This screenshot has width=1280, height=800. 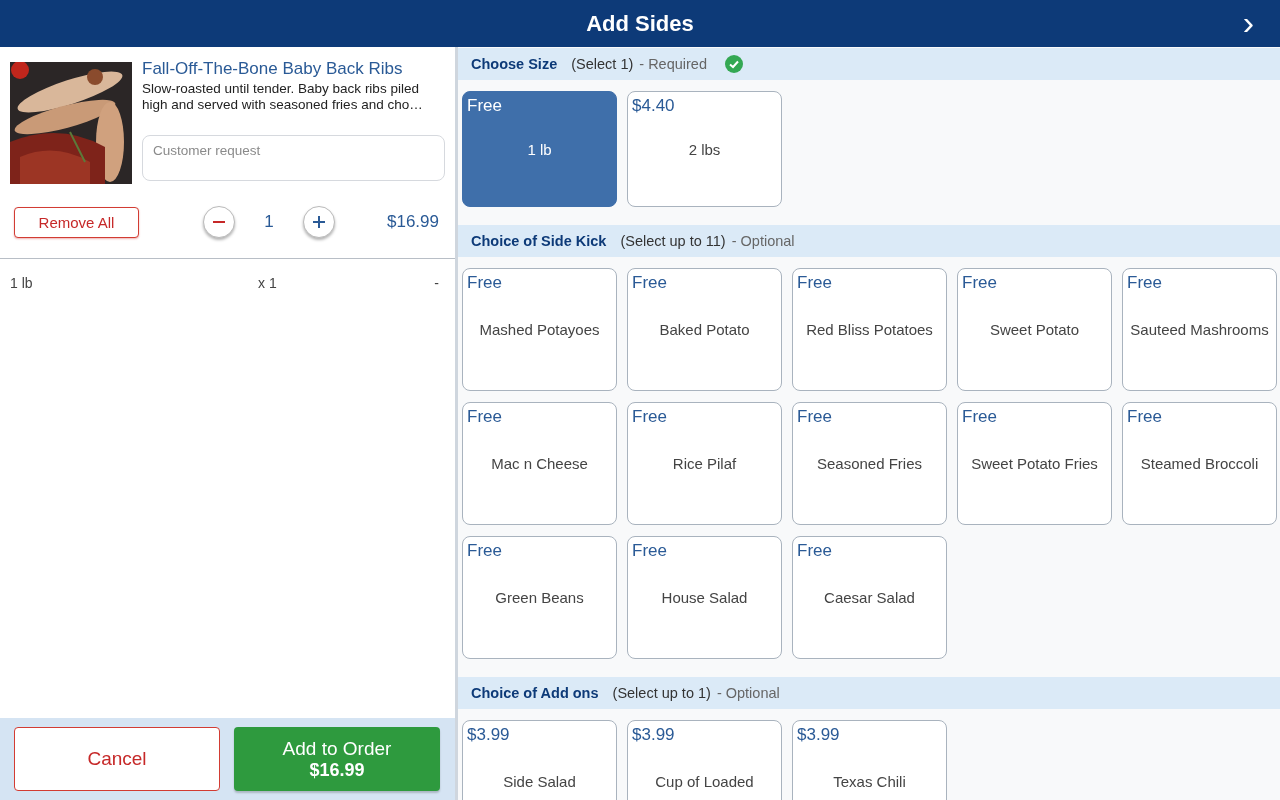 I want to click on option-card: Free Rice Pilaf, so click(x=704, y=463).